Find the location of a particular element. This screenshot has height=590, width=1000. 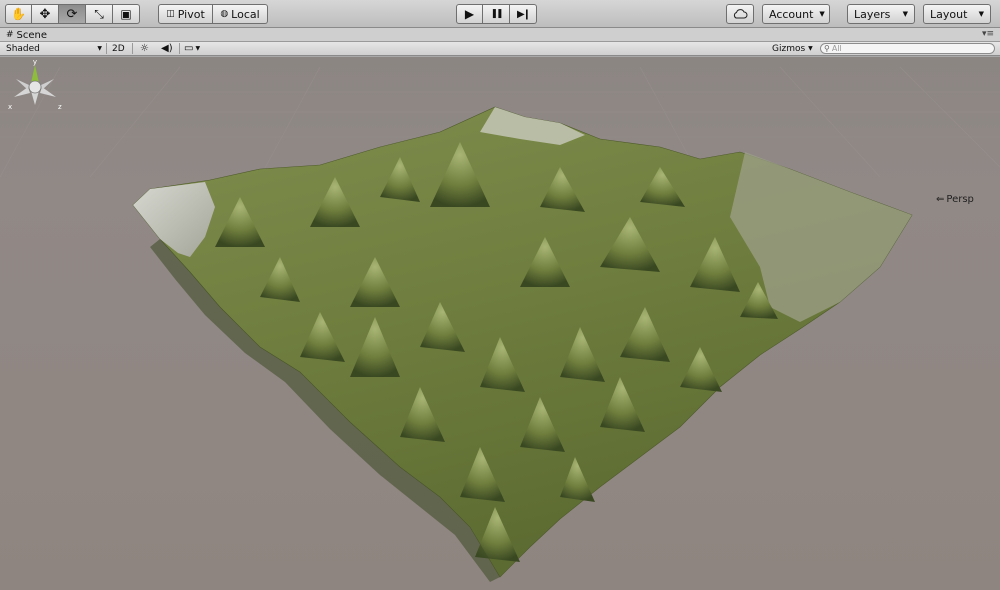

lighting-toggle: ☼ is located at coordinates (144, 48).